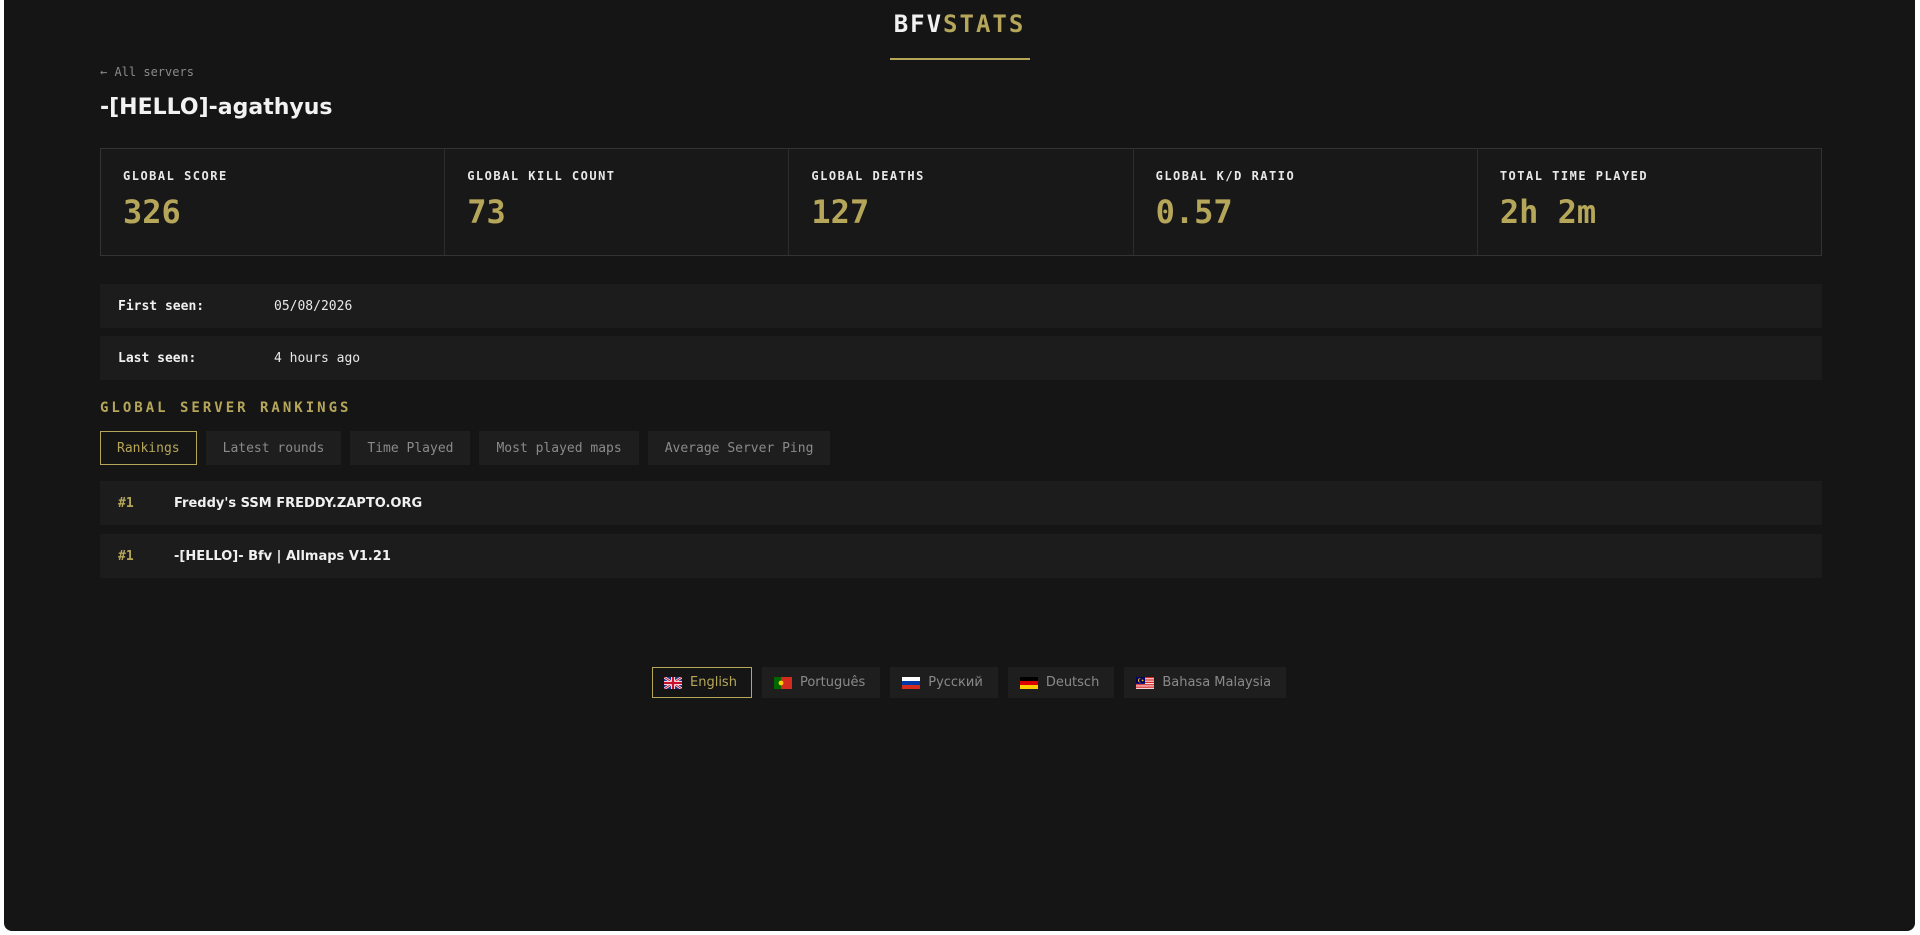 This screenshot has width=1920, height=935. What do you see at coordinates (152, 212) in the screenshot?
I see `stat-value: 326` at bounding box center [152, 212].